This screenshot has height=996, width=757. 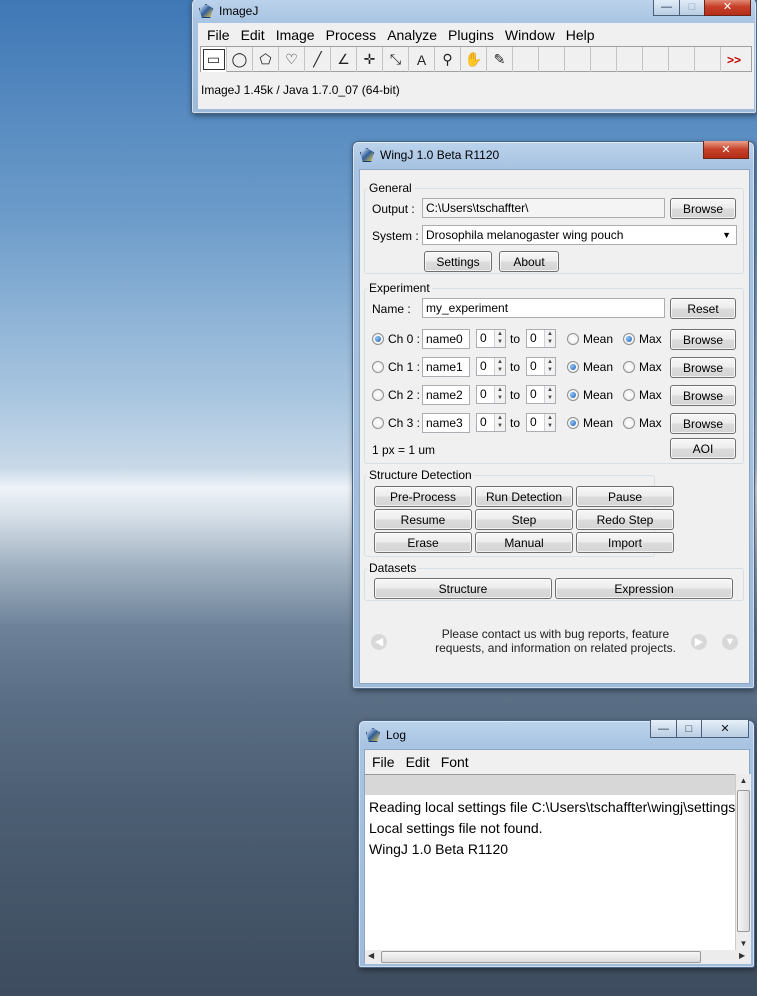 What do you see at coordinates (446, 395) in the screenshot?
I see `channel-2-name-field: name2` at bounding box center [446, 395].